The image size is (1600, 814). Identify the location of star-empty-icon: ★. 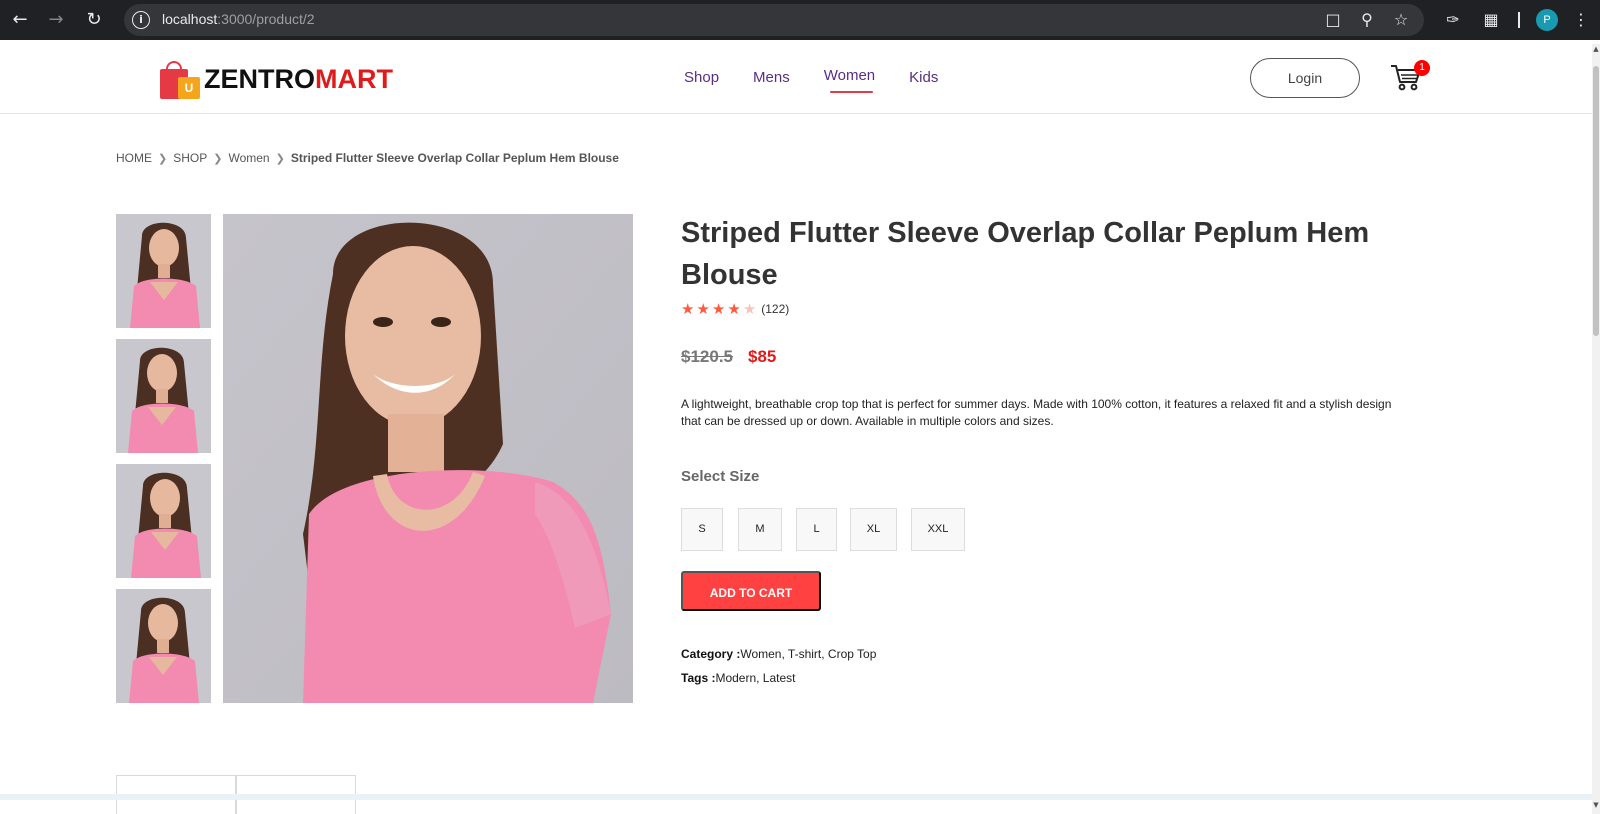
(749, 309).